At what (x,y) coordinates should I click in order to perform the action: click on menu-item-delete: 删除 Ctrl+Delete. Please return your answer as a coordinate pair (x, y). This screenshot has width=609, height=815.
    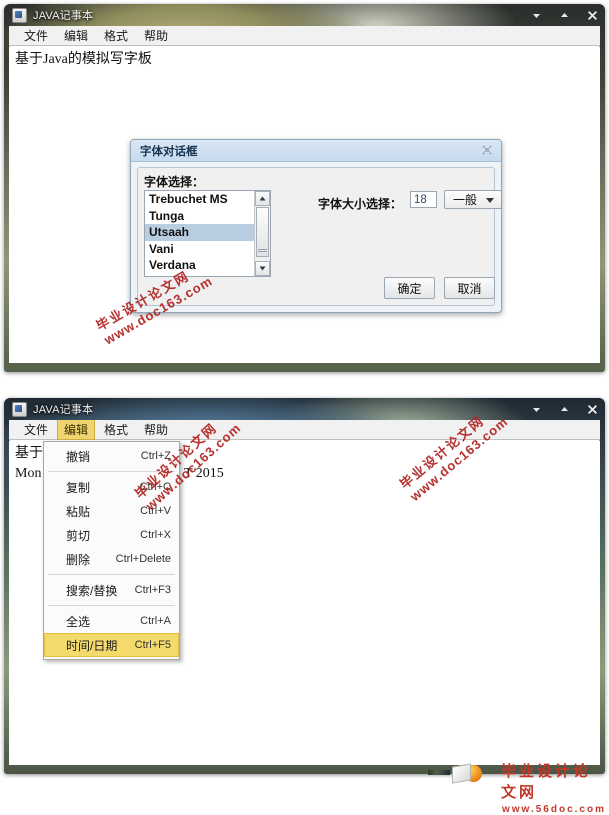
    Looking at the image, I should click on (111, 559).